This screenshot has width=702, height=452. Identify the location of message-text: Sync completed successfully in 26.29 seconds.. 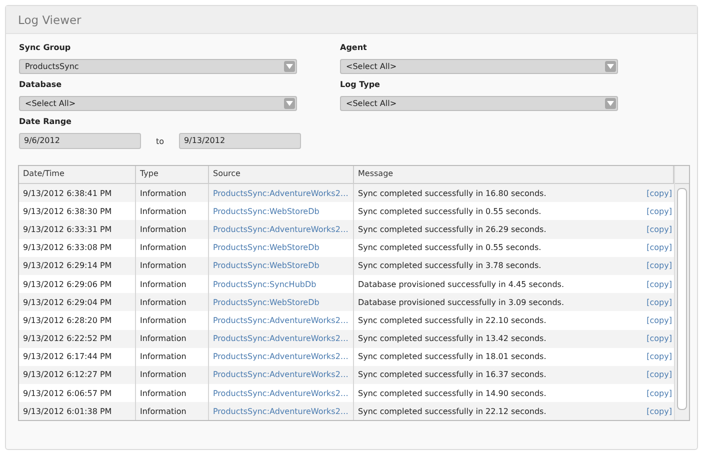
(452, 229).